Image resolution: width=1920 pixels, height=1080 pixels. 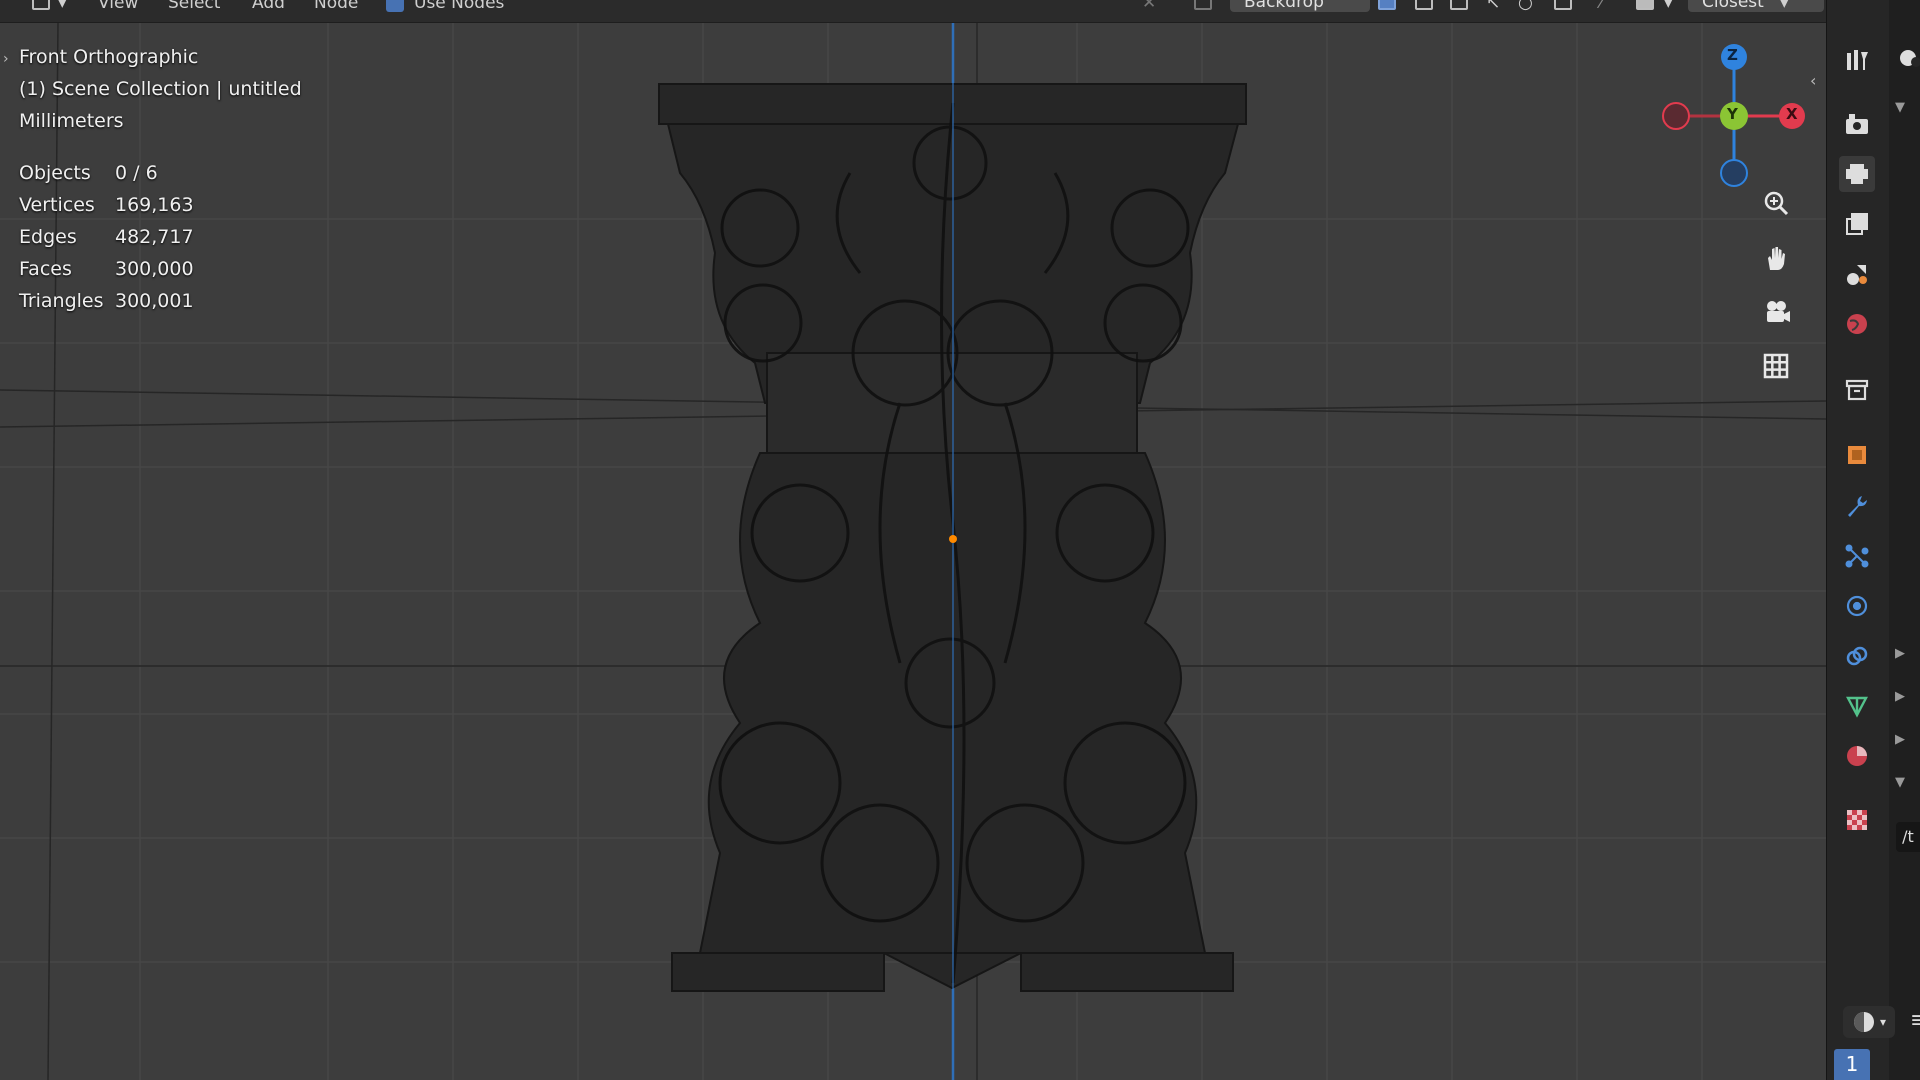 I want to click on pan-hand-icon, so click(x=1785, y=267).